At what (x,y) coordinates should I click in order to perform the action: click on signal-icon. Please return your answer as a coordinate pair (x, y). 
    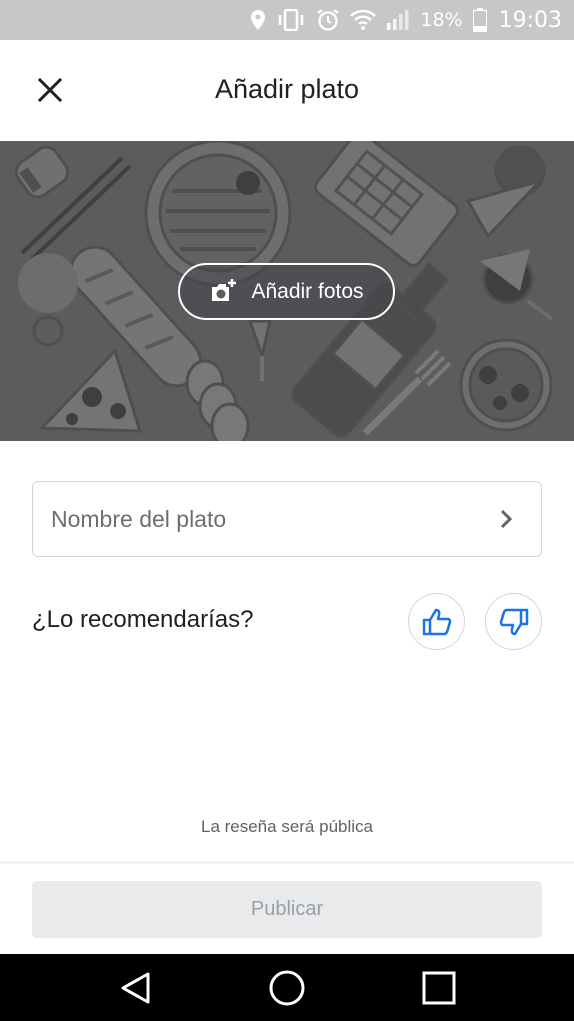
    Looking at the image, I should click on (398, 20).